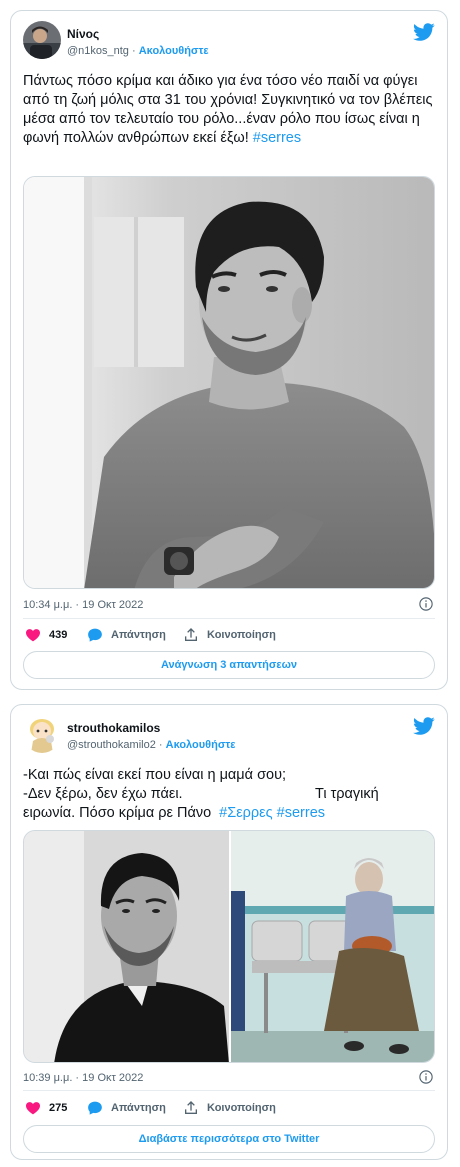 This screenshot has width=460, height=1167. What do you see at coordinates (332, 946) in the screenshot?
I see `photo-right` at bounding box center [332, 946].